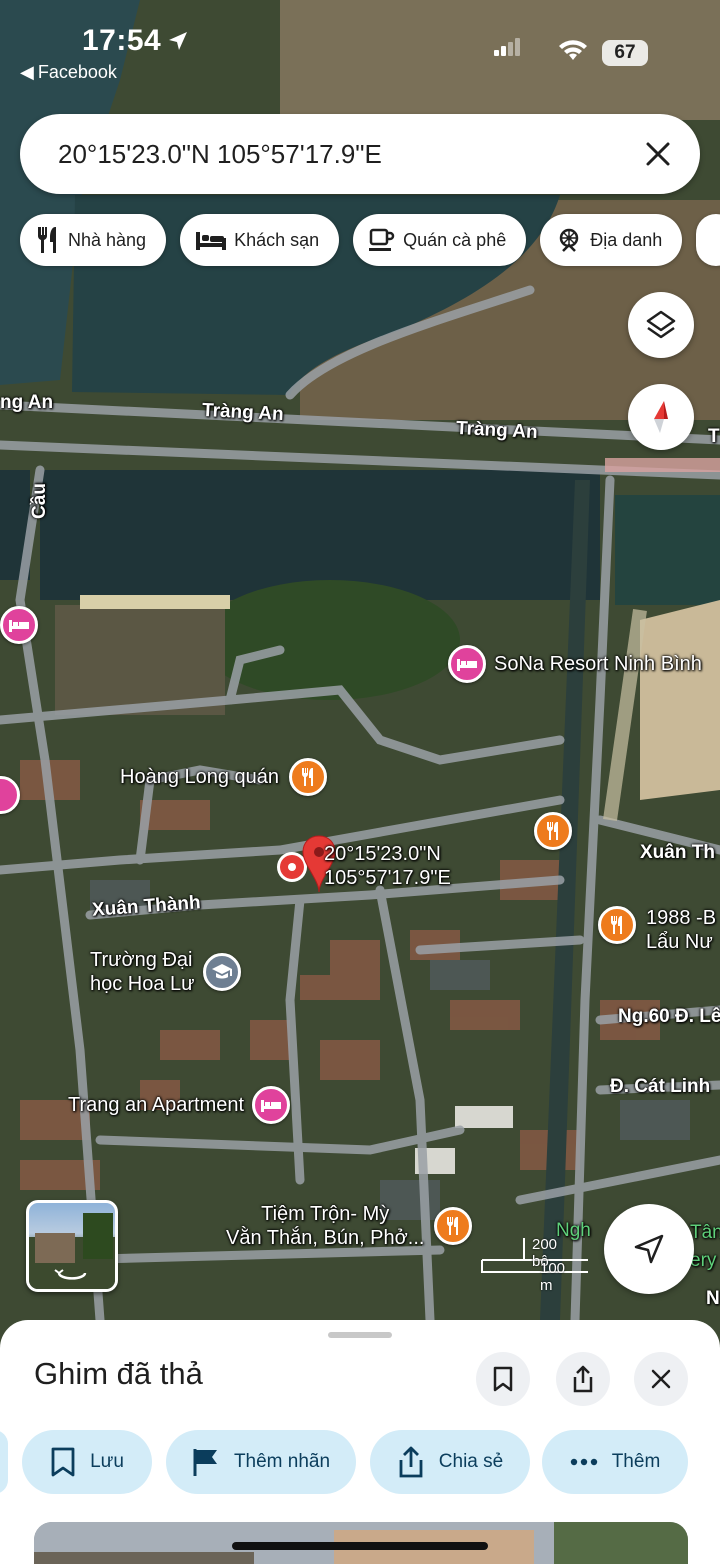 This screenshot has height=1564, width=720. Describe the element at coordinates (705, 1232) in the screenshot. I see `park-label: Tân` at that location.